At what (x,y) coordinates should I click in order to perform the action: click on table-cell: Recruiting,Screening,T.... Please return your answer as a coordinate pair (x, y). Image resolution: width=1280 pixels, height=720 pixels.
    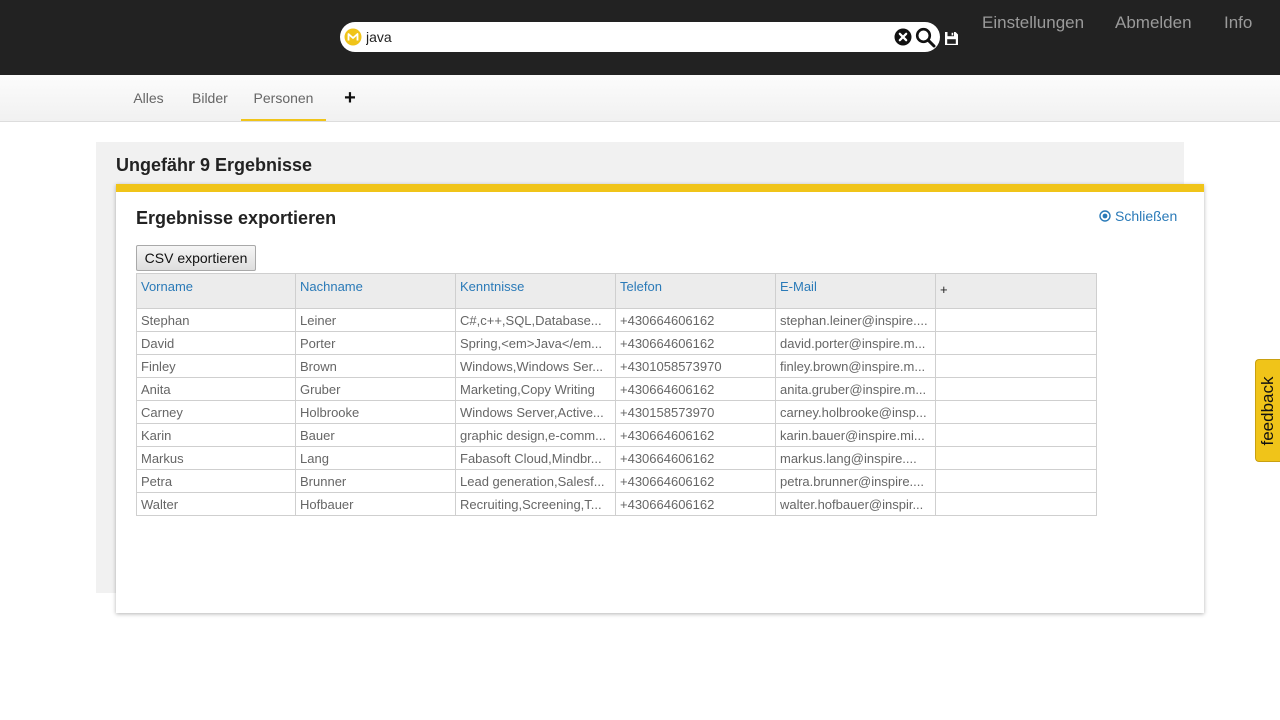
    Looking at the image, I should click on (535, 504).